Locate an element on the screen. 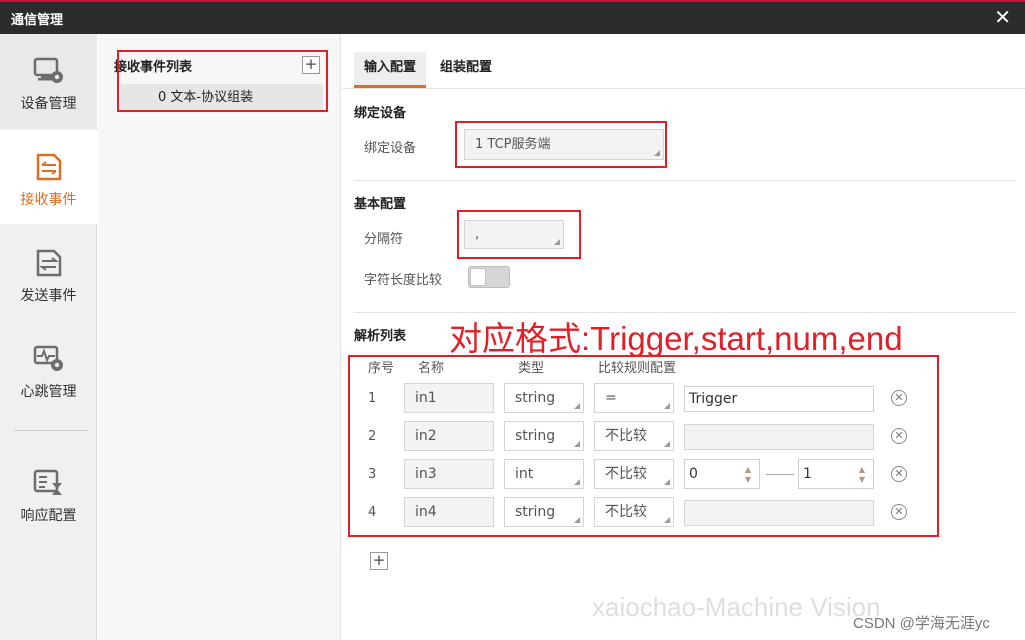 Image resolution: width=1025 pixels, height=640 pixels. left-nav: 设备管理 接收事件 发送事件 心跳管理 响应配置 is located at coordinates (48, 337).